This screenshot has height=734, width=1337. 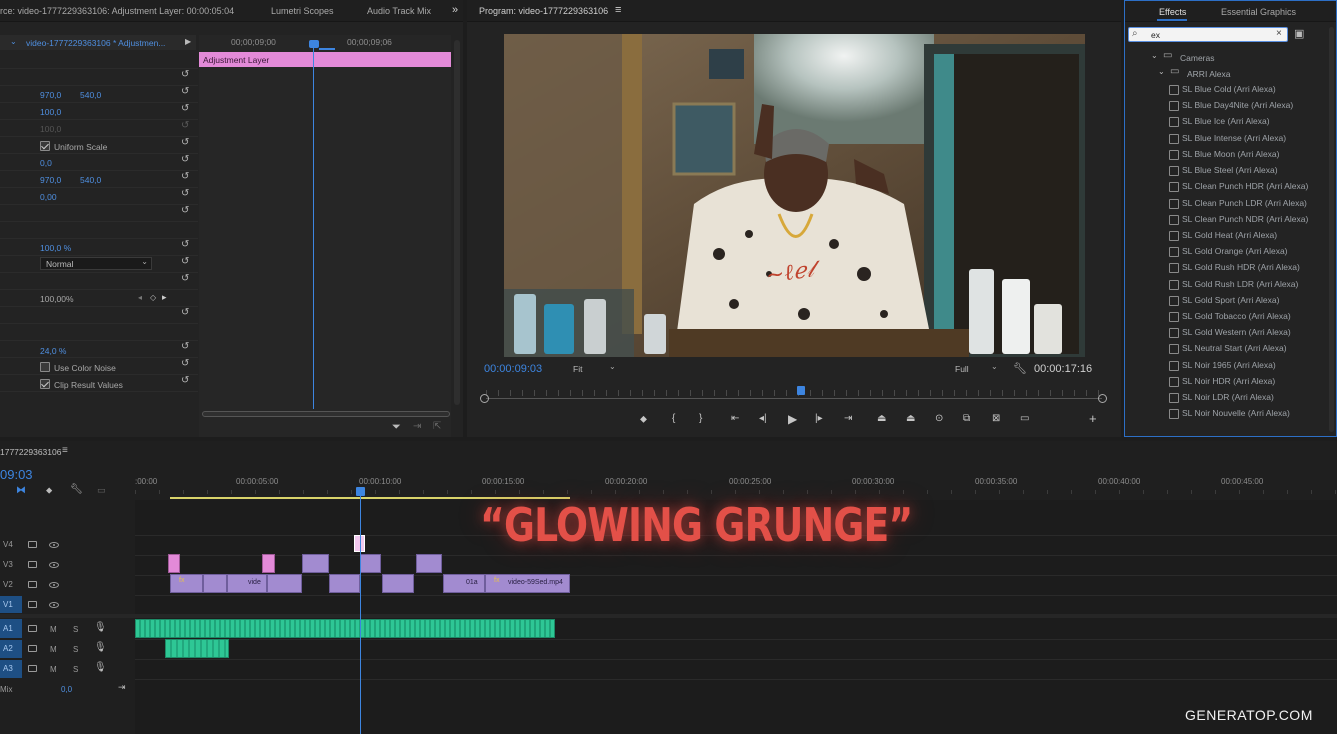 What do you see at coordinates (966, 418) in the screenshot?
I see `compare-icon: ⧉` at bounding box center [966, 418].